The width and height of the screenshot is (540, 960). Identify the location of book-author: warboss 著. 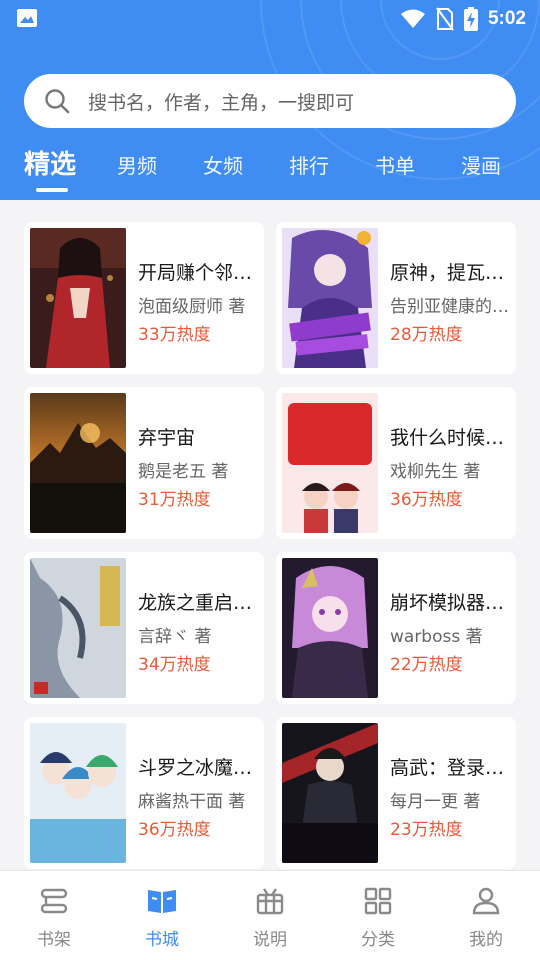
(436, 637).